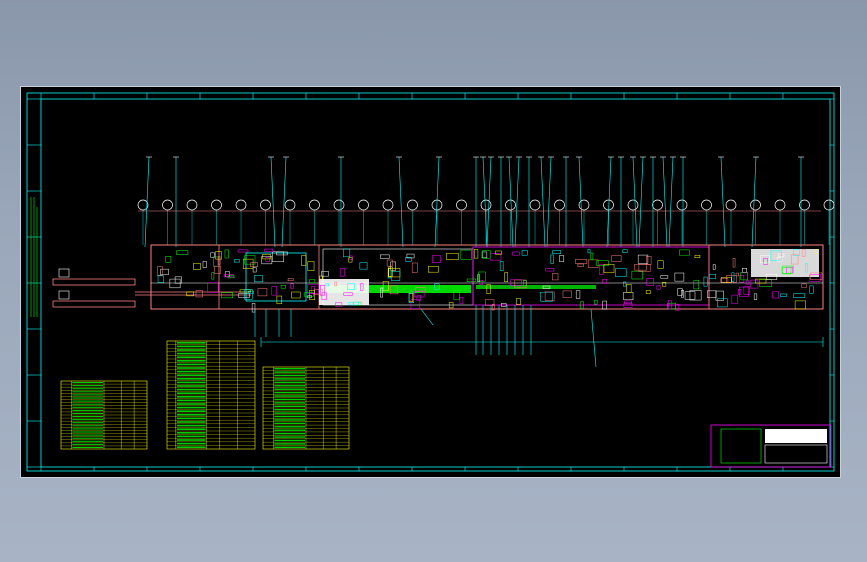 The width and height of the screenshot is (867, 562). What do you see at coordinates (440, 280) in the screenshot?
I see `equipment-blocks` at bounding box center [440, 280].